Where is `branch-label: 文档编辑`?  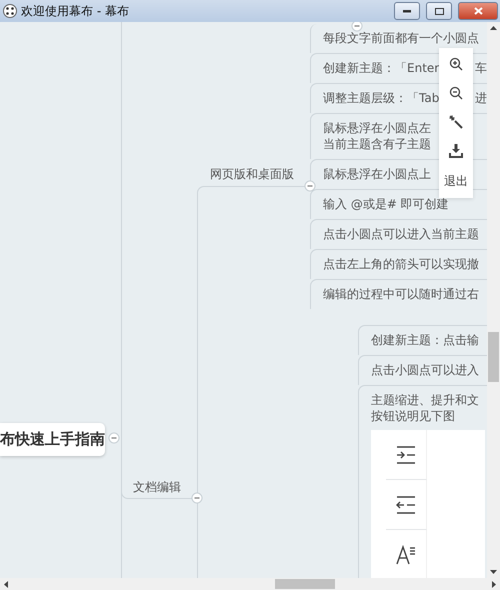 branch-label: 文档编辑 is located at coordinates (157, 487).